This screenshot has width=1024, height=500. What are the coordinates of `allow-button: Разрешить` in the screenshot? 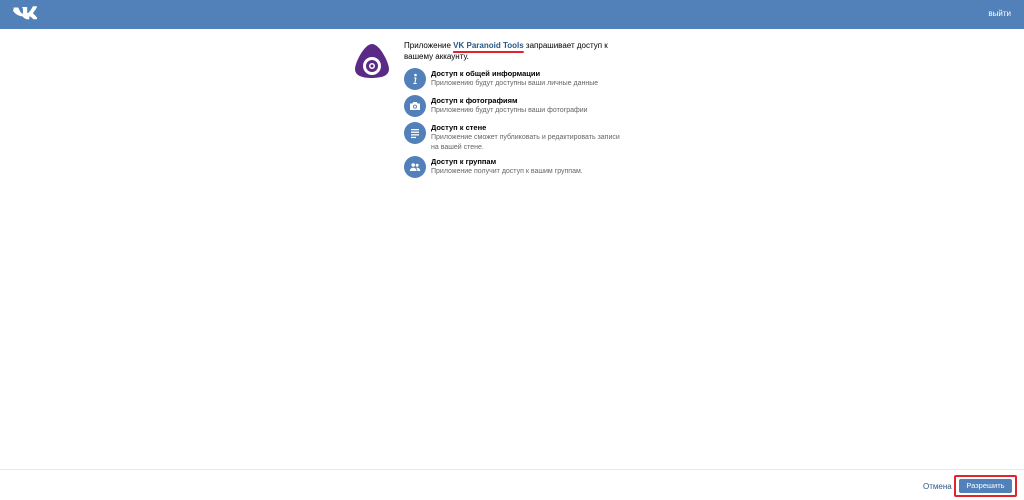 It's located at (985, 486).